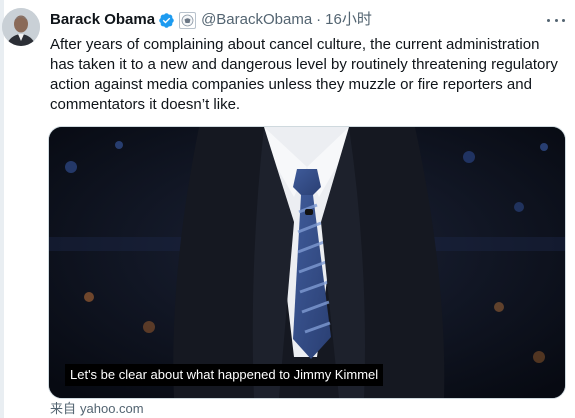 The height and width of the screenshot is (418, 575). I want to click on more-options-icon, so click(556, 20).